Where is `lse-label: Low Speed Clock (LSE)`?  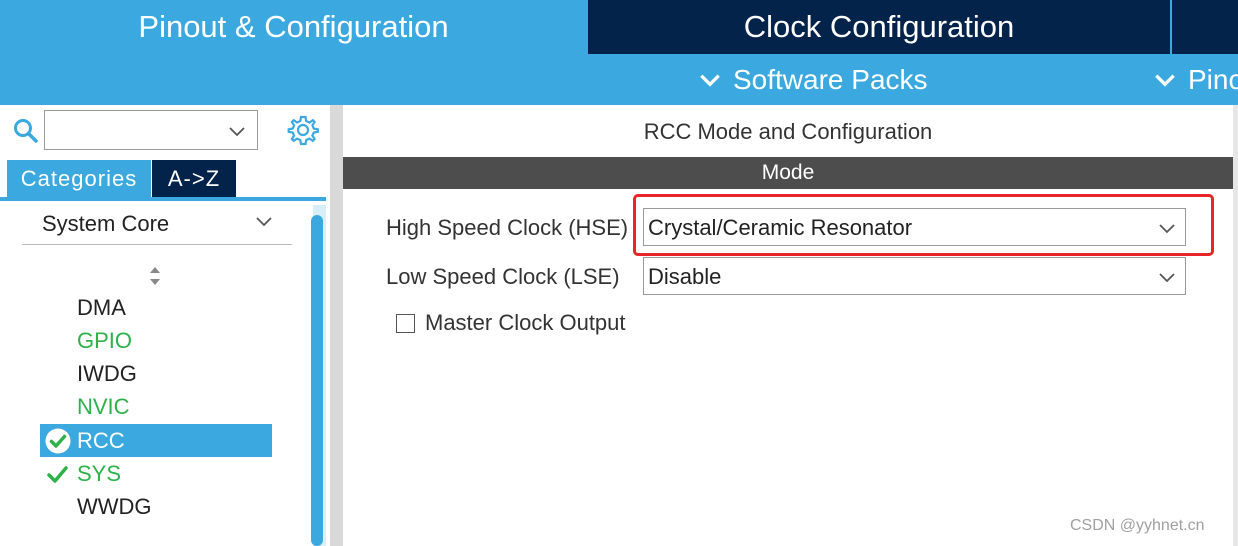
lse-label: Low Speed Clock (LSE) is located at coordinates (503, 276).